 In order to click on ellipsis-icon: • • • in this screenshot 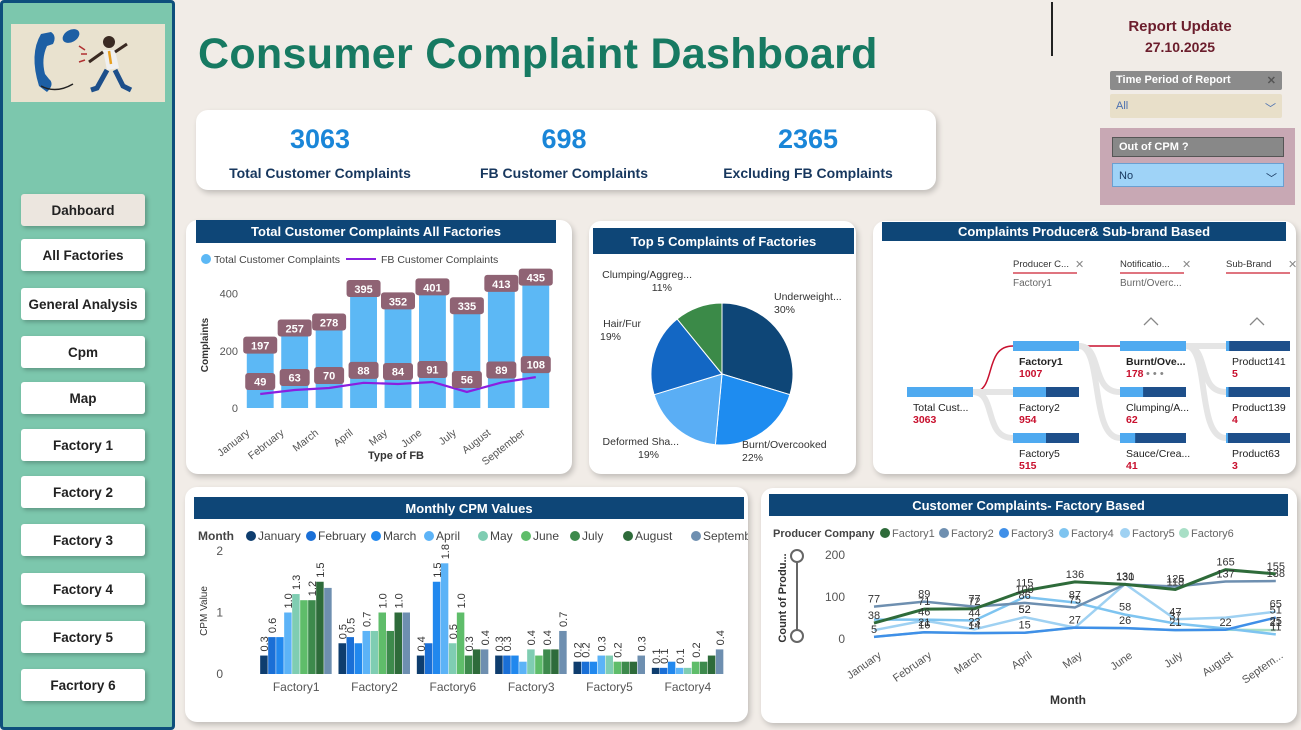, I will do `click(1155, 374)`.